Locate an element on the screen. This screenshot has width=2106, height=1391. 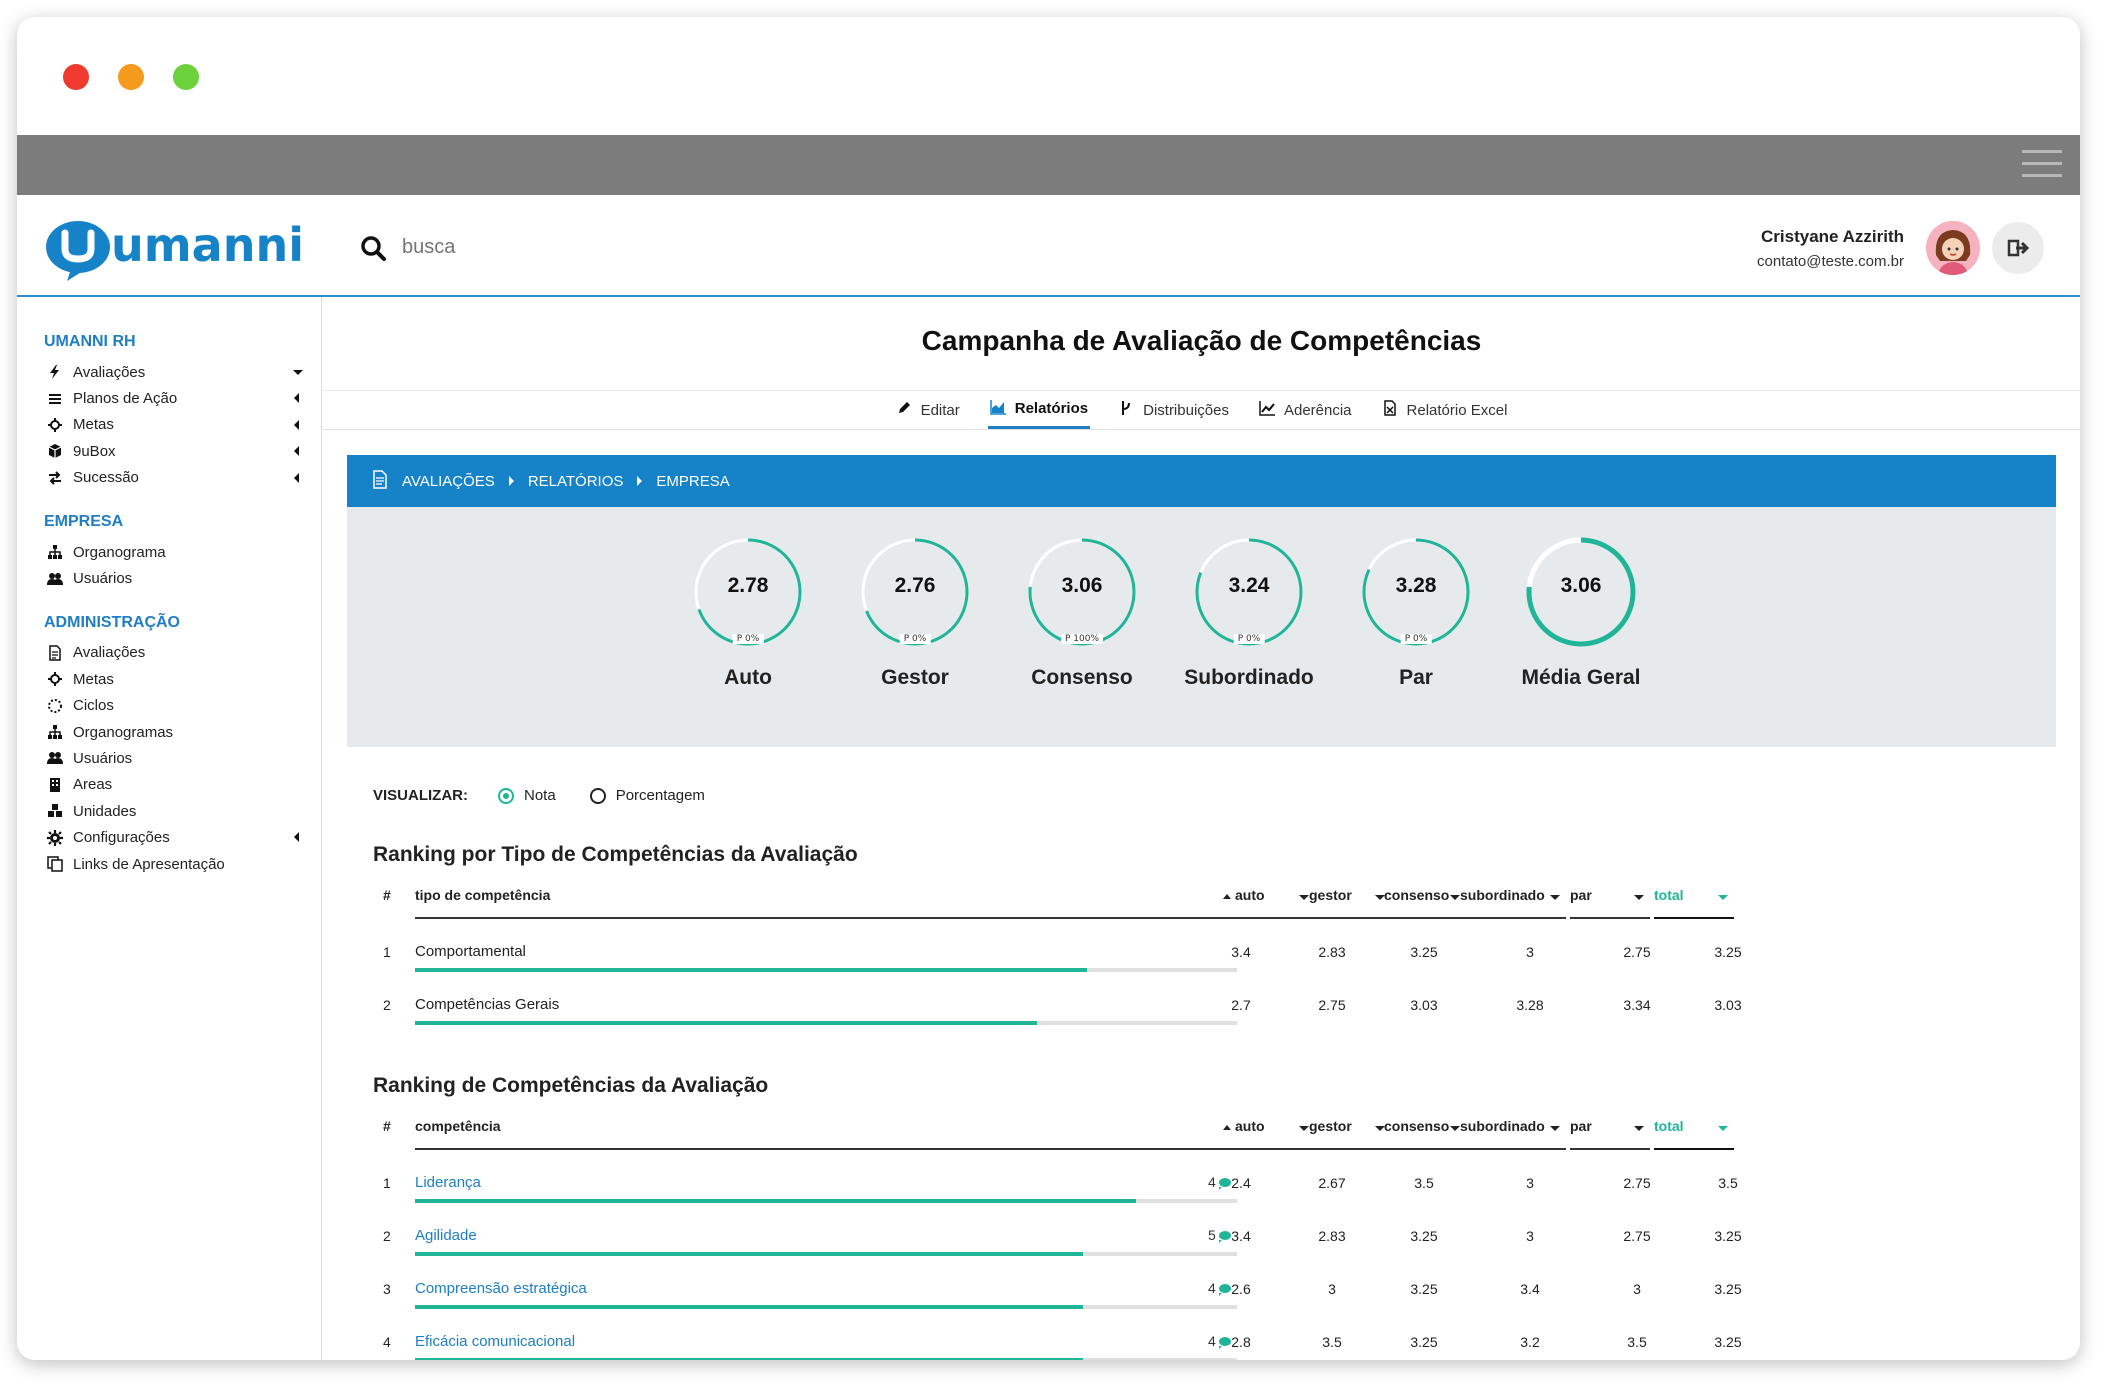
tab-relatorios: Relatórios is located at coordinates (1039, 410).